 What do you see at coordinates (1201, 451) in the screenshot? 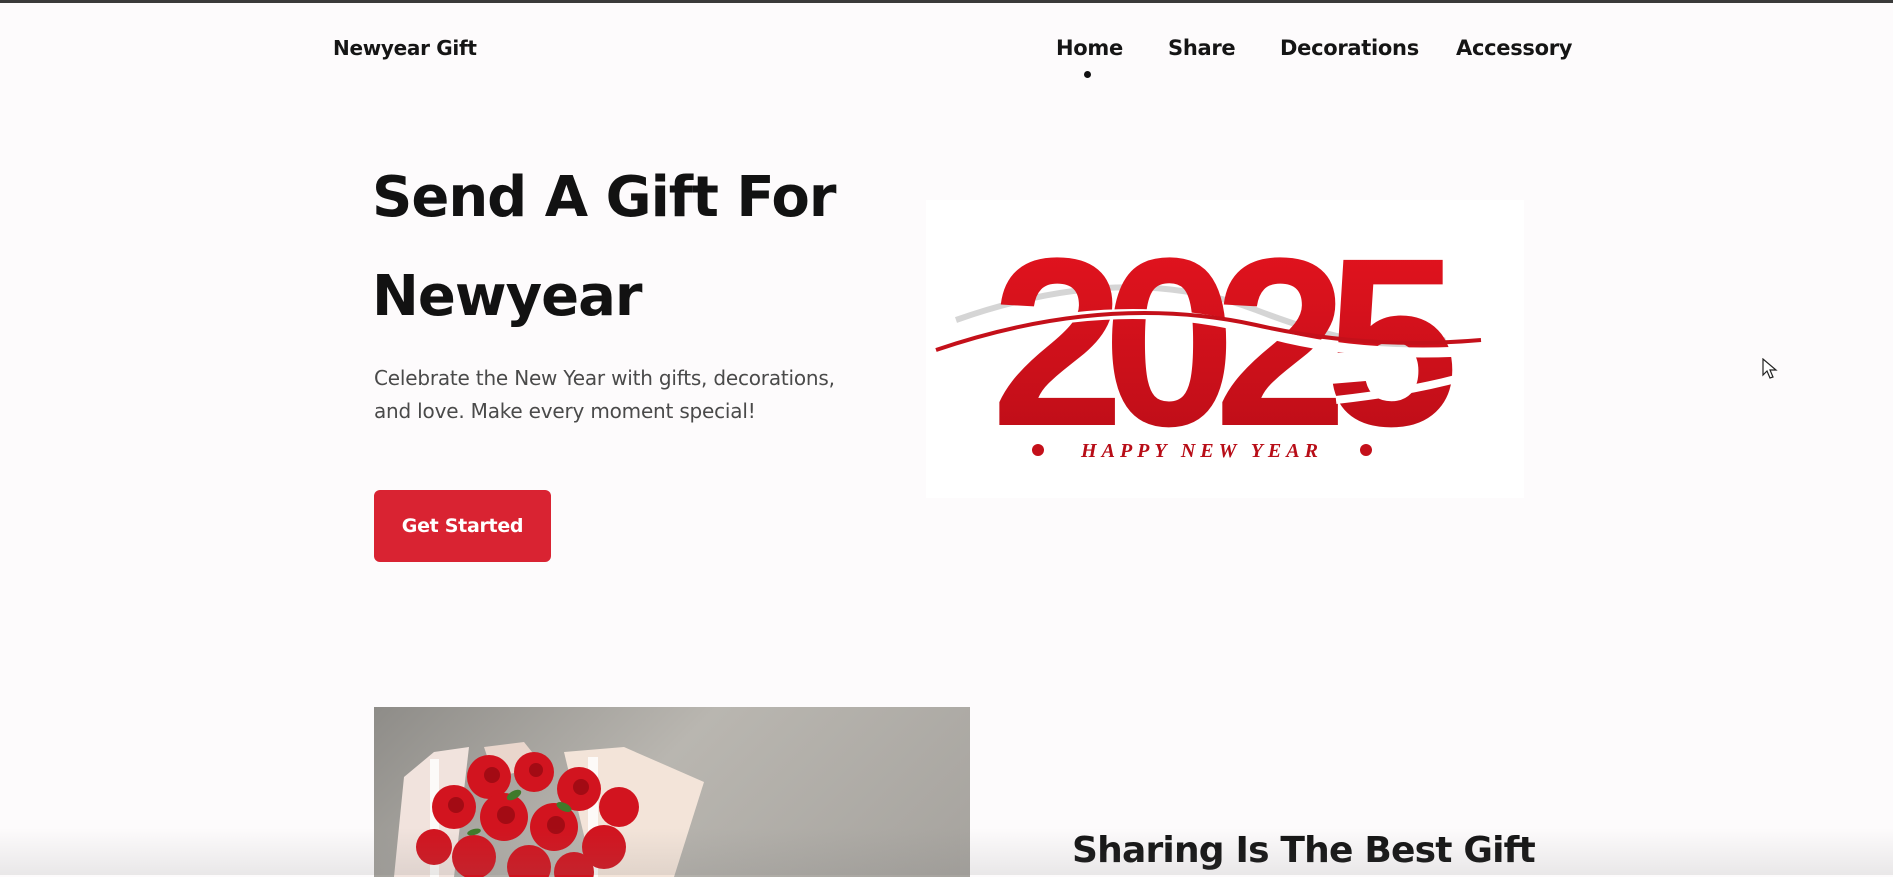
I see `image-caption-text: HAPPY NEW YEAR` at bounding box center [1201, 451].